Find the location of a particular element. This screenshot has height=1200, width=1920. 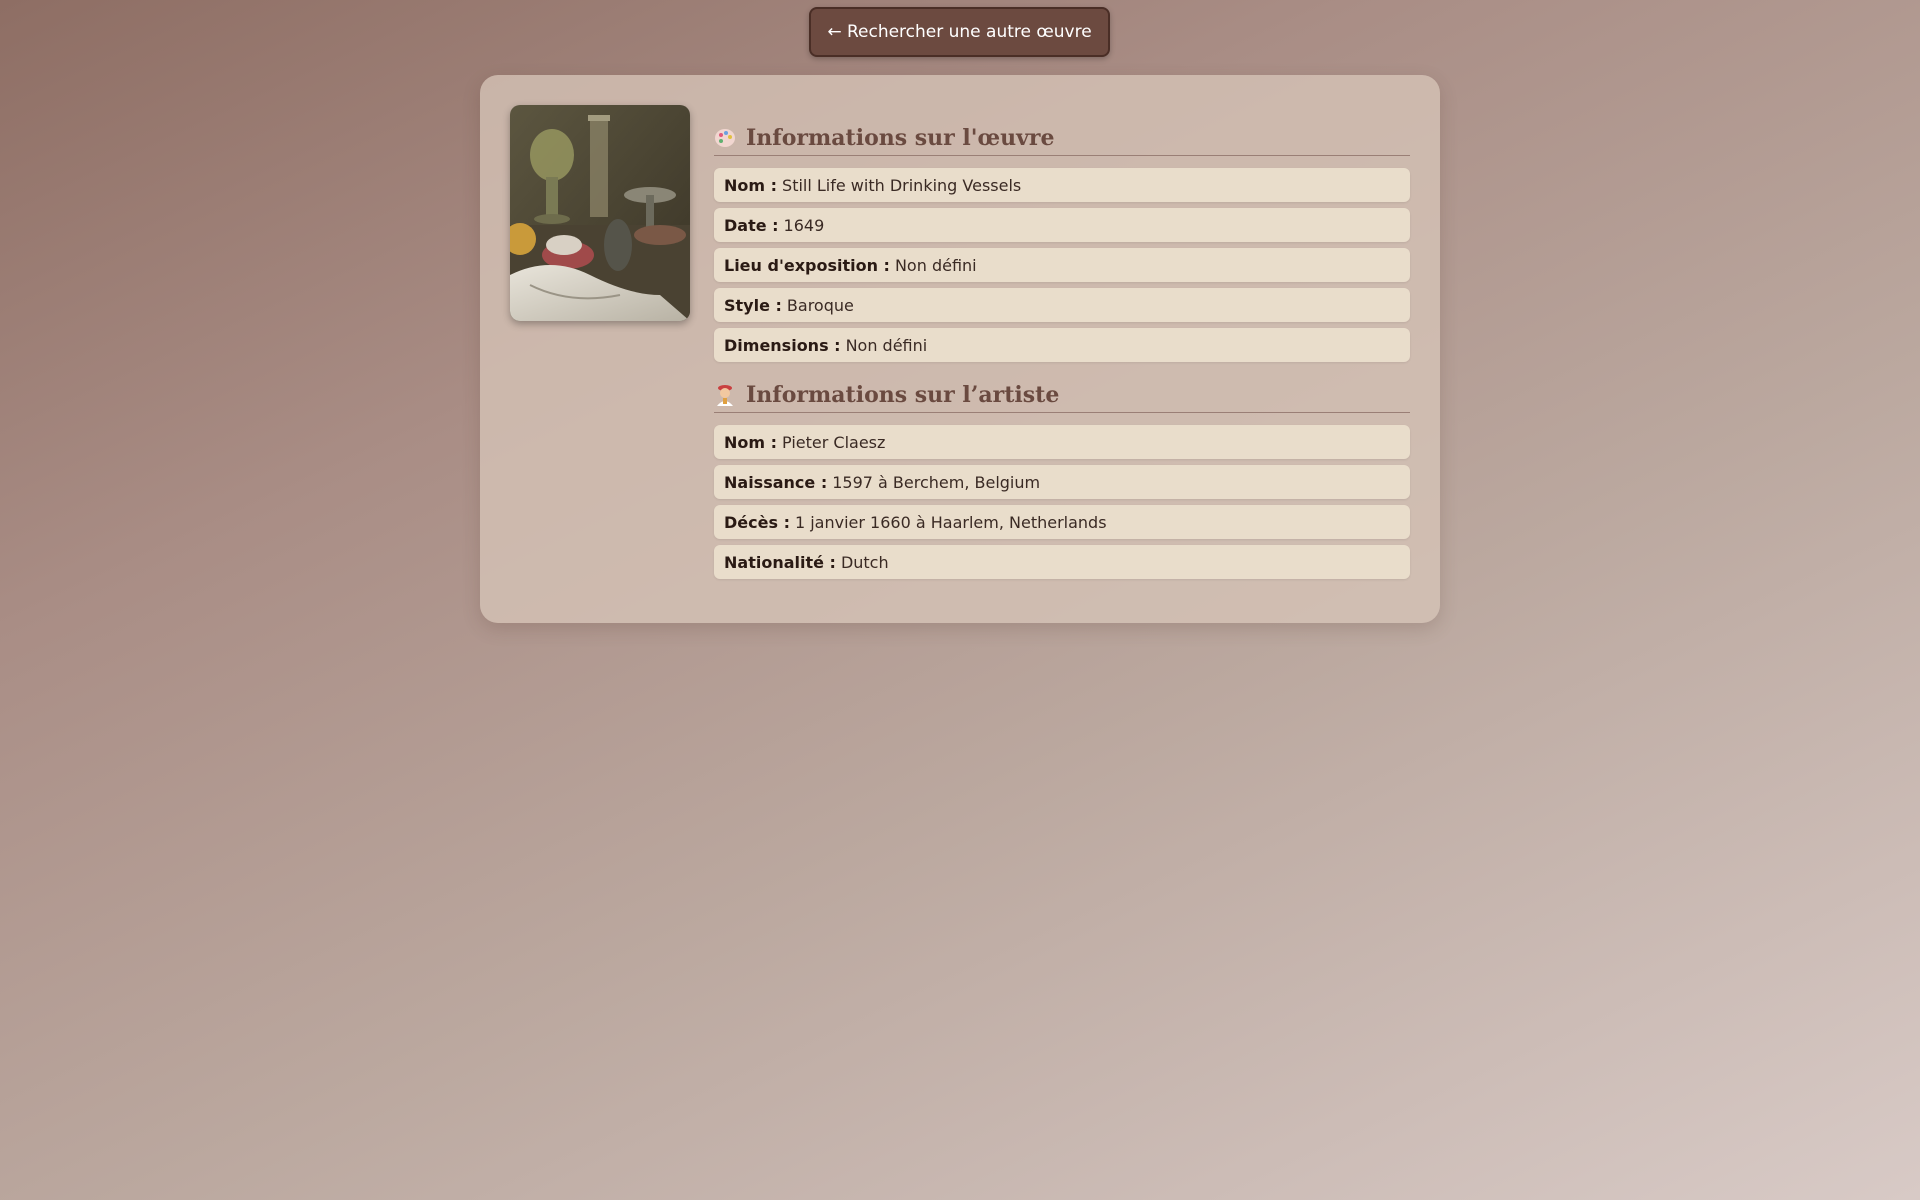

artwork-row-date: Date : 1649 is located at coordinates (1062, 225).